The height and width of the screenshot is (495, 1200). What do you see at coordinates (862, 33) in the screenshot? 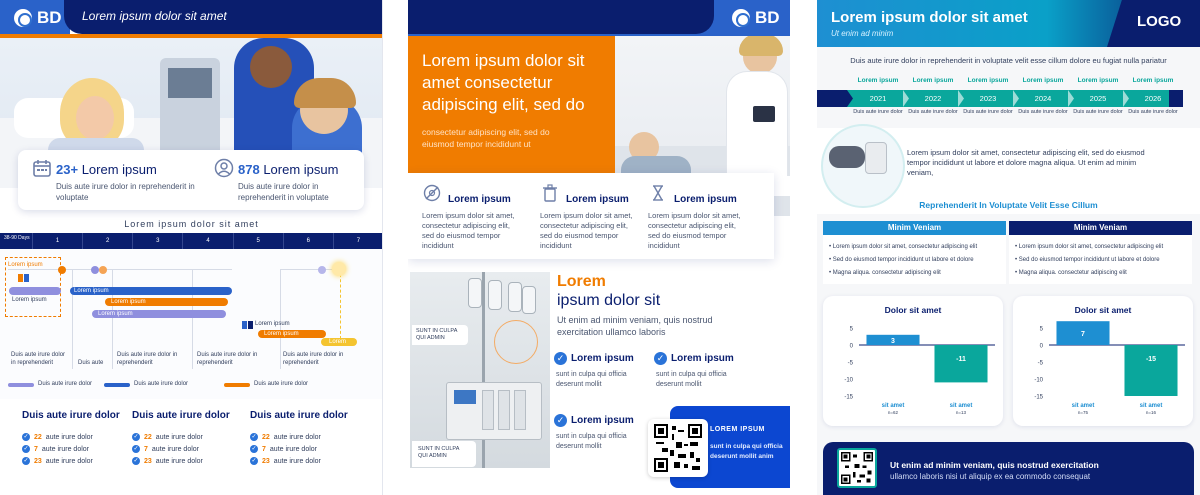
I see `panel3-subtitle: Ut enim ad minim` at bounding box center [862, 33].